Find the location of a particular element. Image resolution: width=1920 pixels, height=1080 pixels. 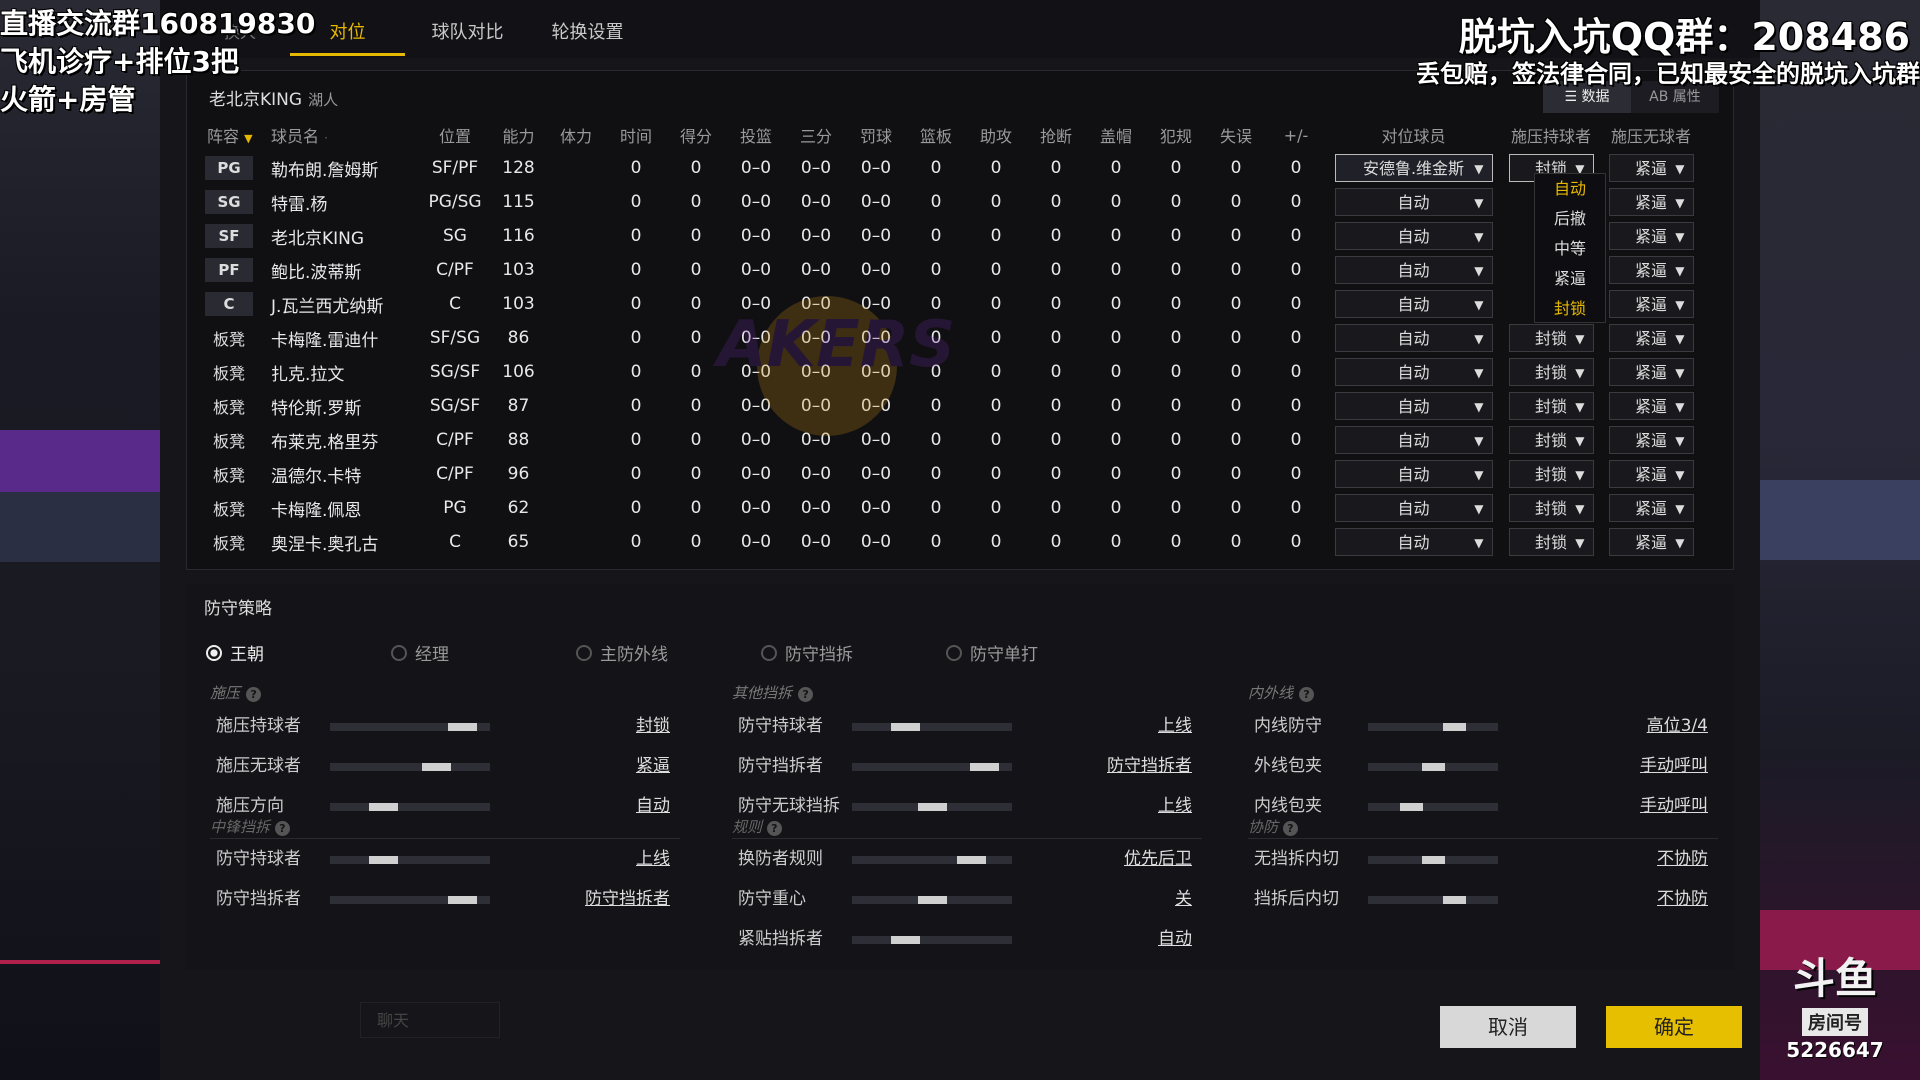

strategy-radio: 防守挡拆 is located at coordinates (853, 652).